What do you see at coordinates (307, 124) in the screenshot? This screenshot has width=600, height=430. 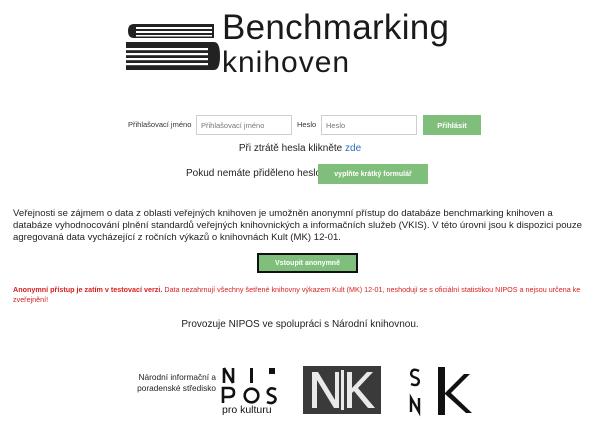 I see `password-label: Heslo` at bounding box center [307, 124].